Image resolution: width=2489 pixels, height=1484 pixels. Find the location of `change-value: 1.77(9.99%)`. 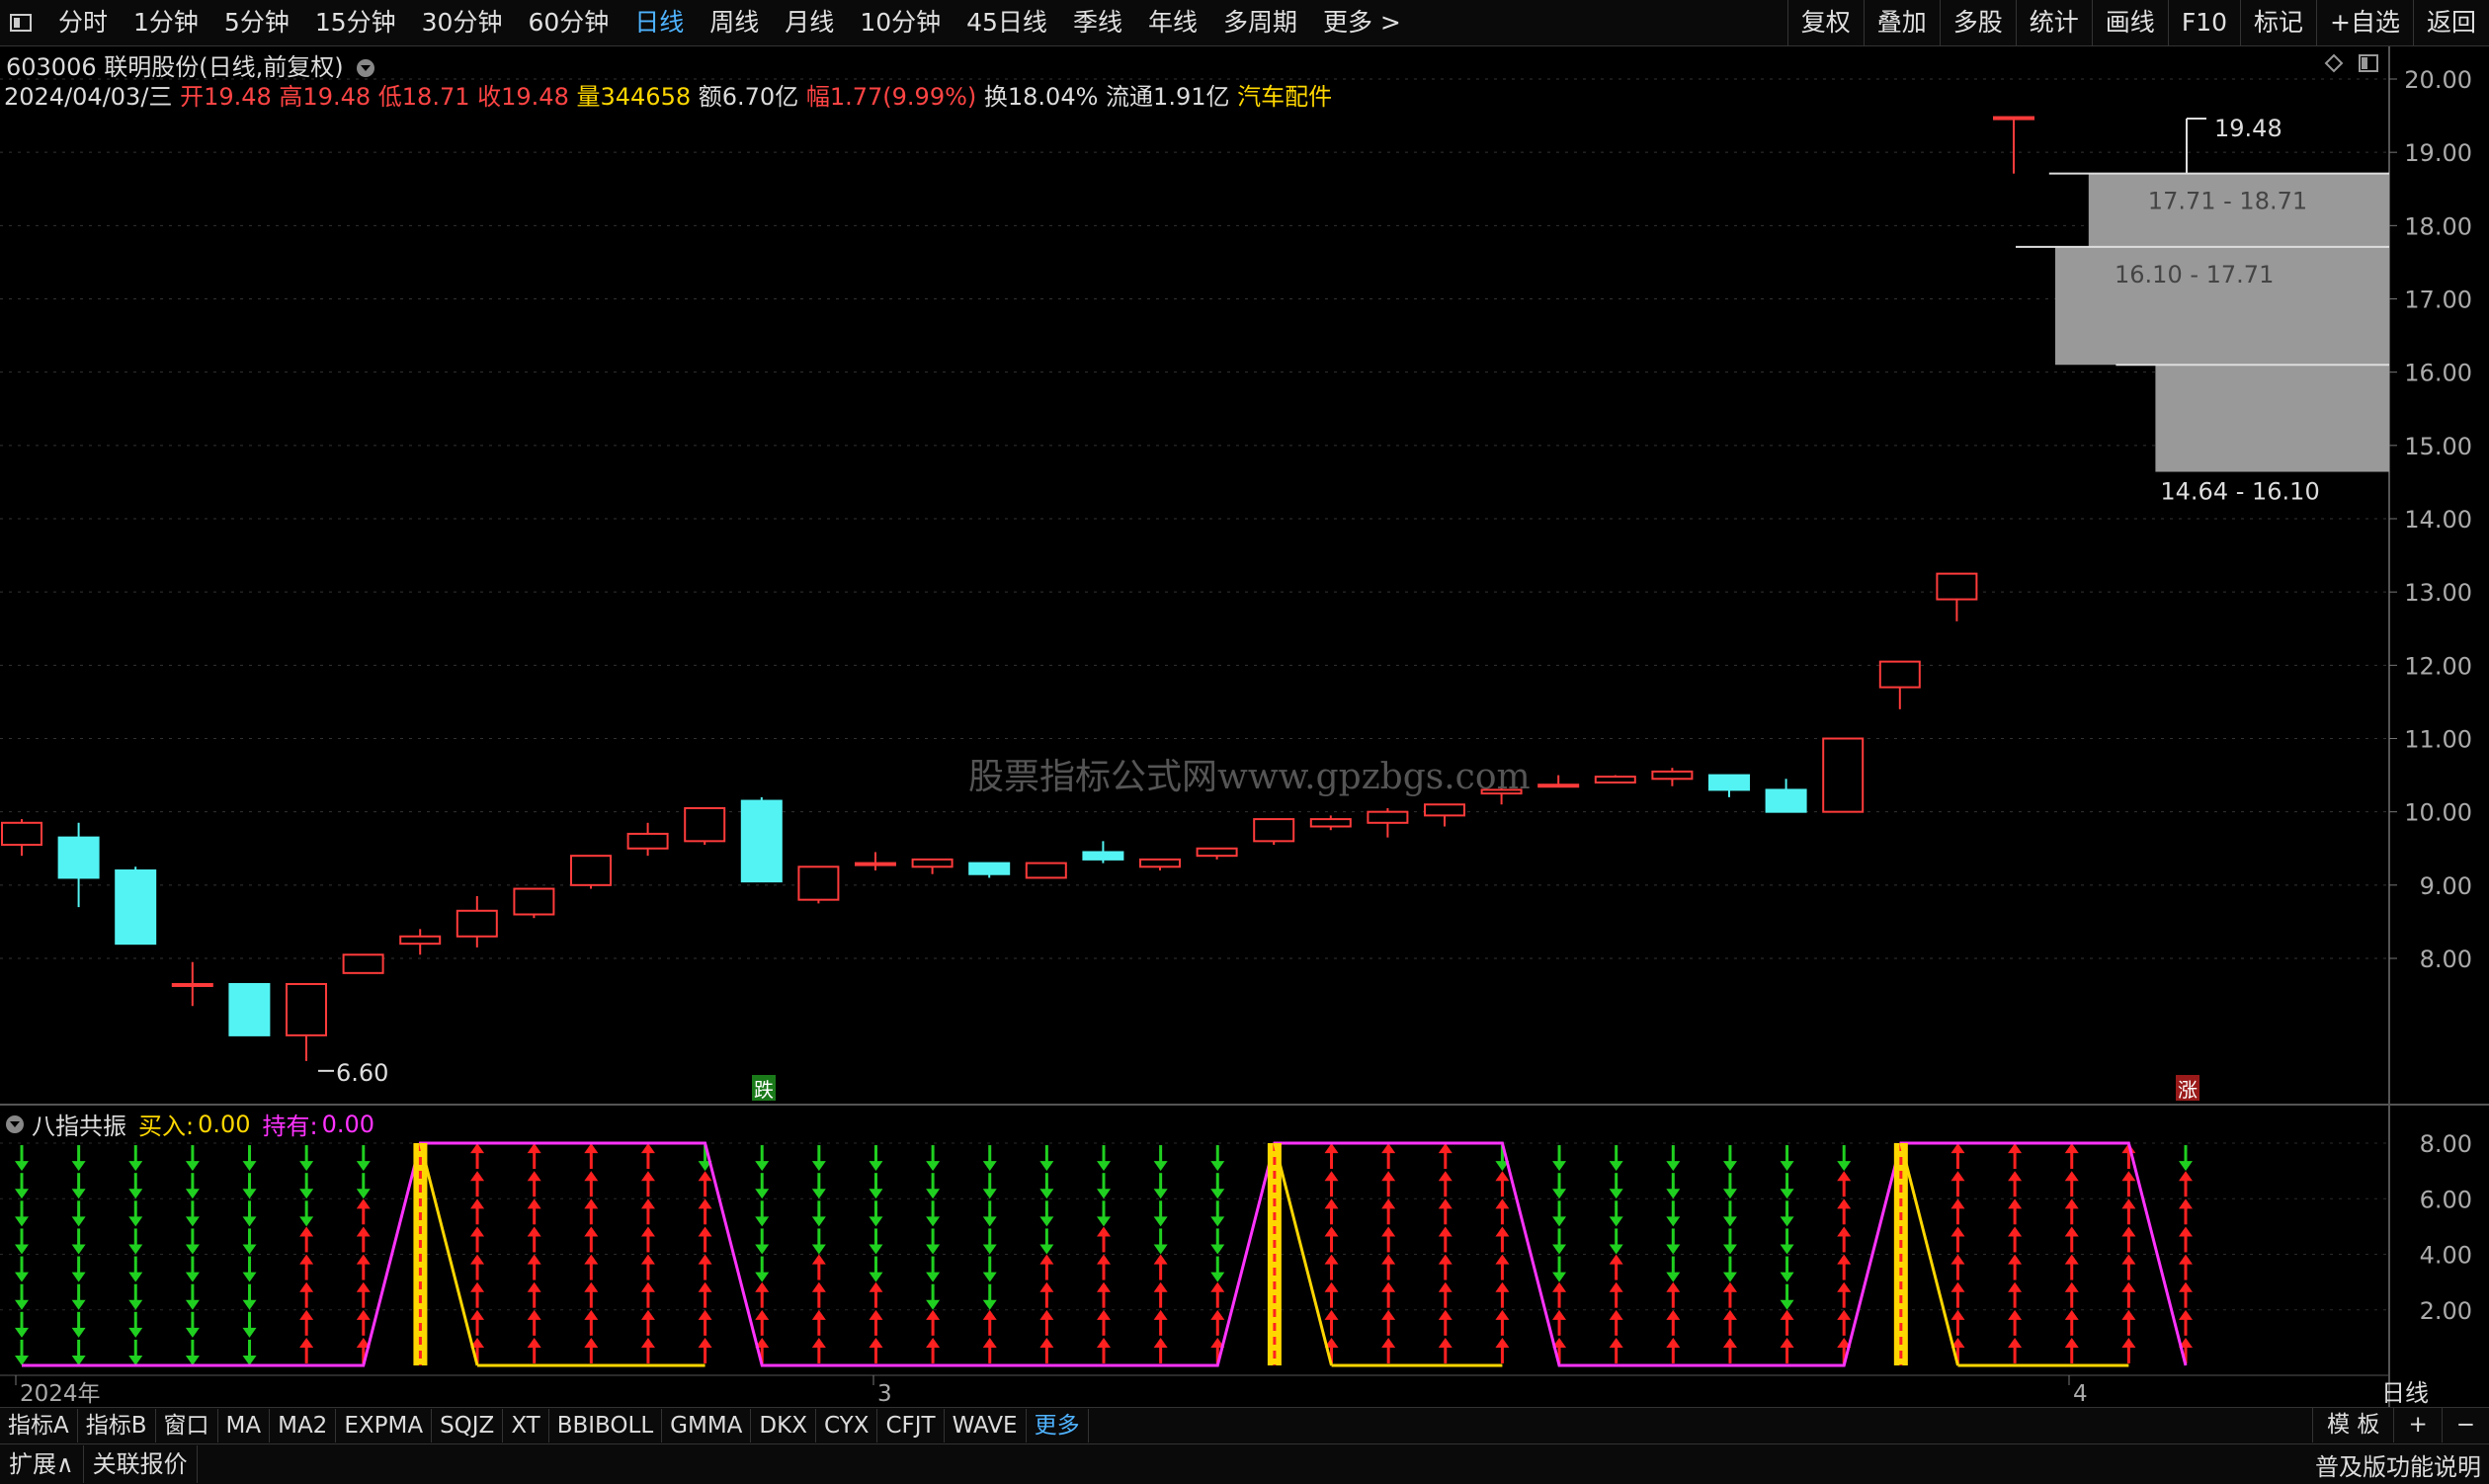

change-value: 1.77(9.99%) is located at coordinates (903, 97).